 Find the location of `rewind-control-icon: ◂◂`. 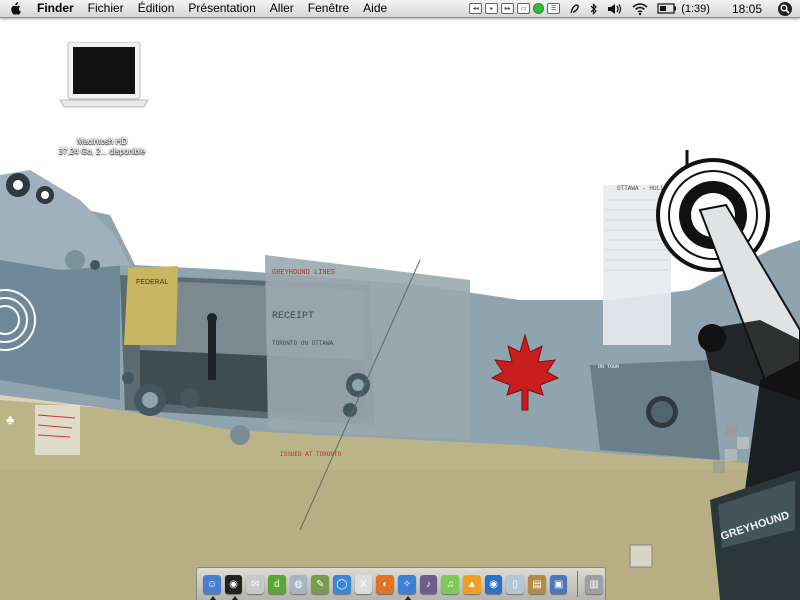

rewind-control-icon: ◂◂ is located at coordinates (476, 8).